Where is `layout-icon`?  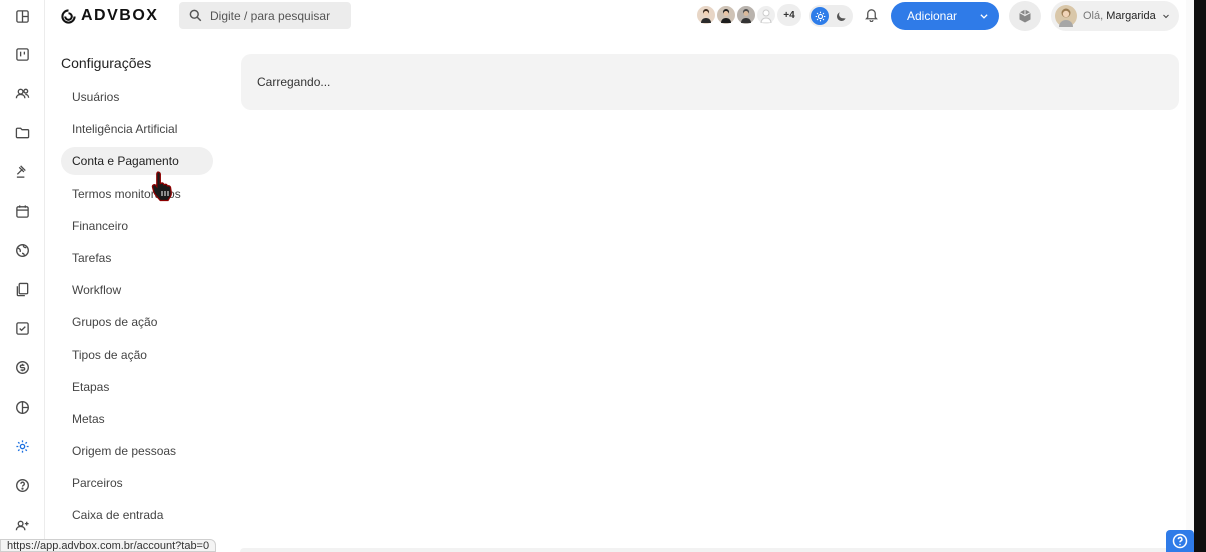
layout-icon is located at coordinates (22, 16).